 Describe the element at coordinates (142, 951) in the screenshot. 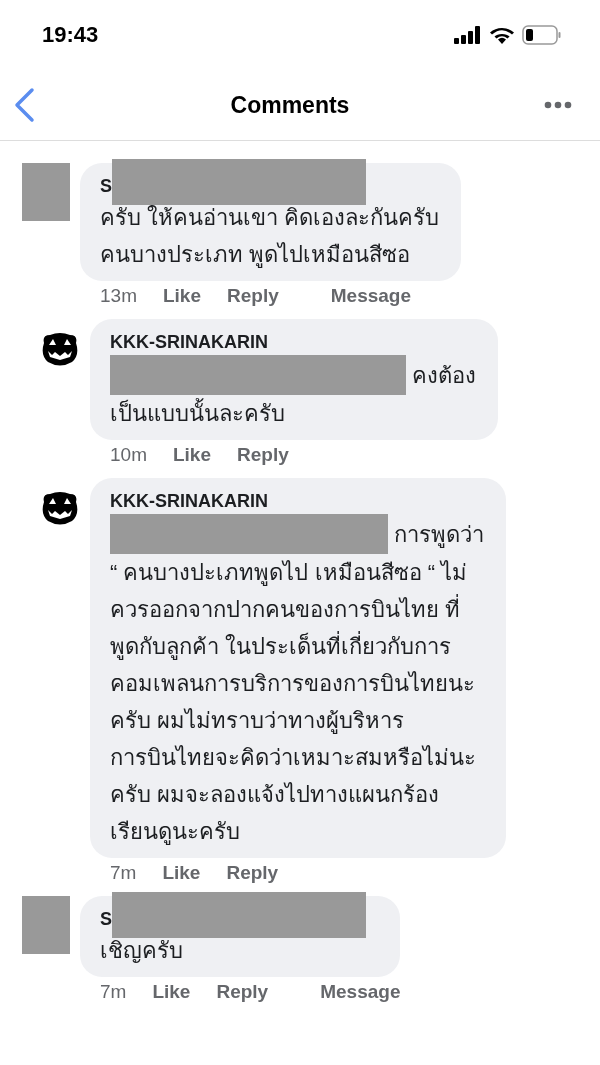

I see `comment-text: เชิญครับ` at that location.